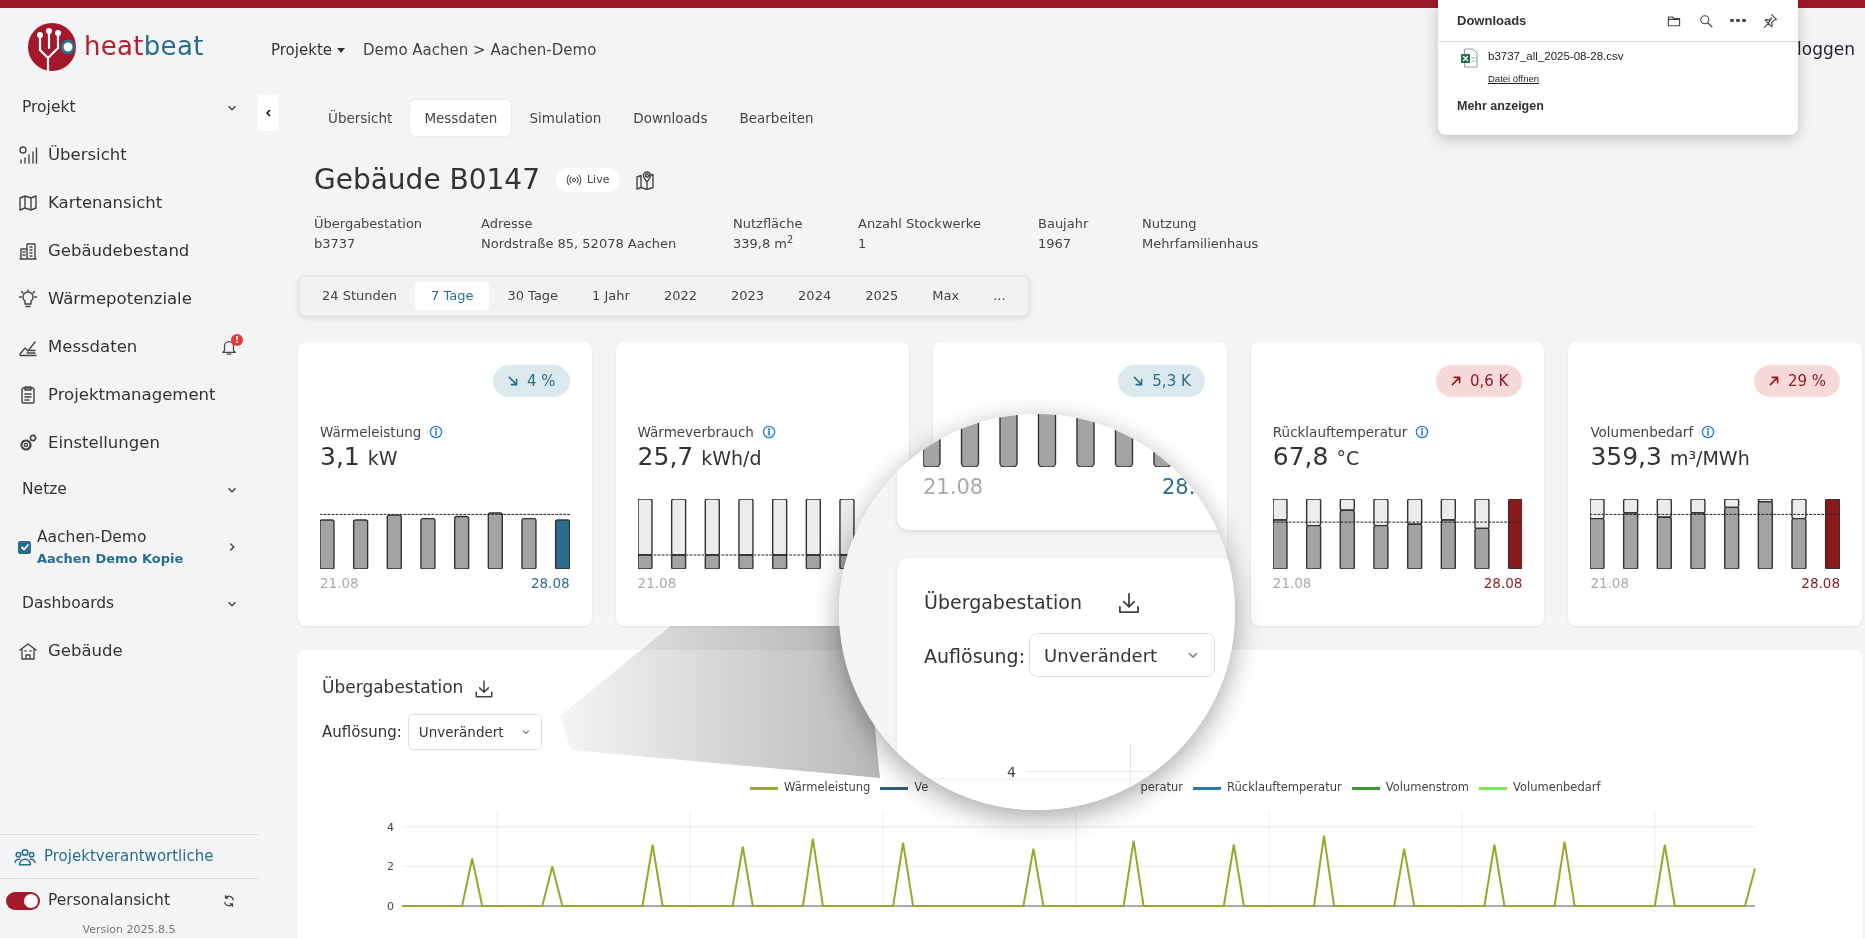 This screenshot has height=938, width=1865. What do you see at coordinates (49, 108) in the screenshot?
I see `section-header: Projekt` at bounding box center [49, 108].